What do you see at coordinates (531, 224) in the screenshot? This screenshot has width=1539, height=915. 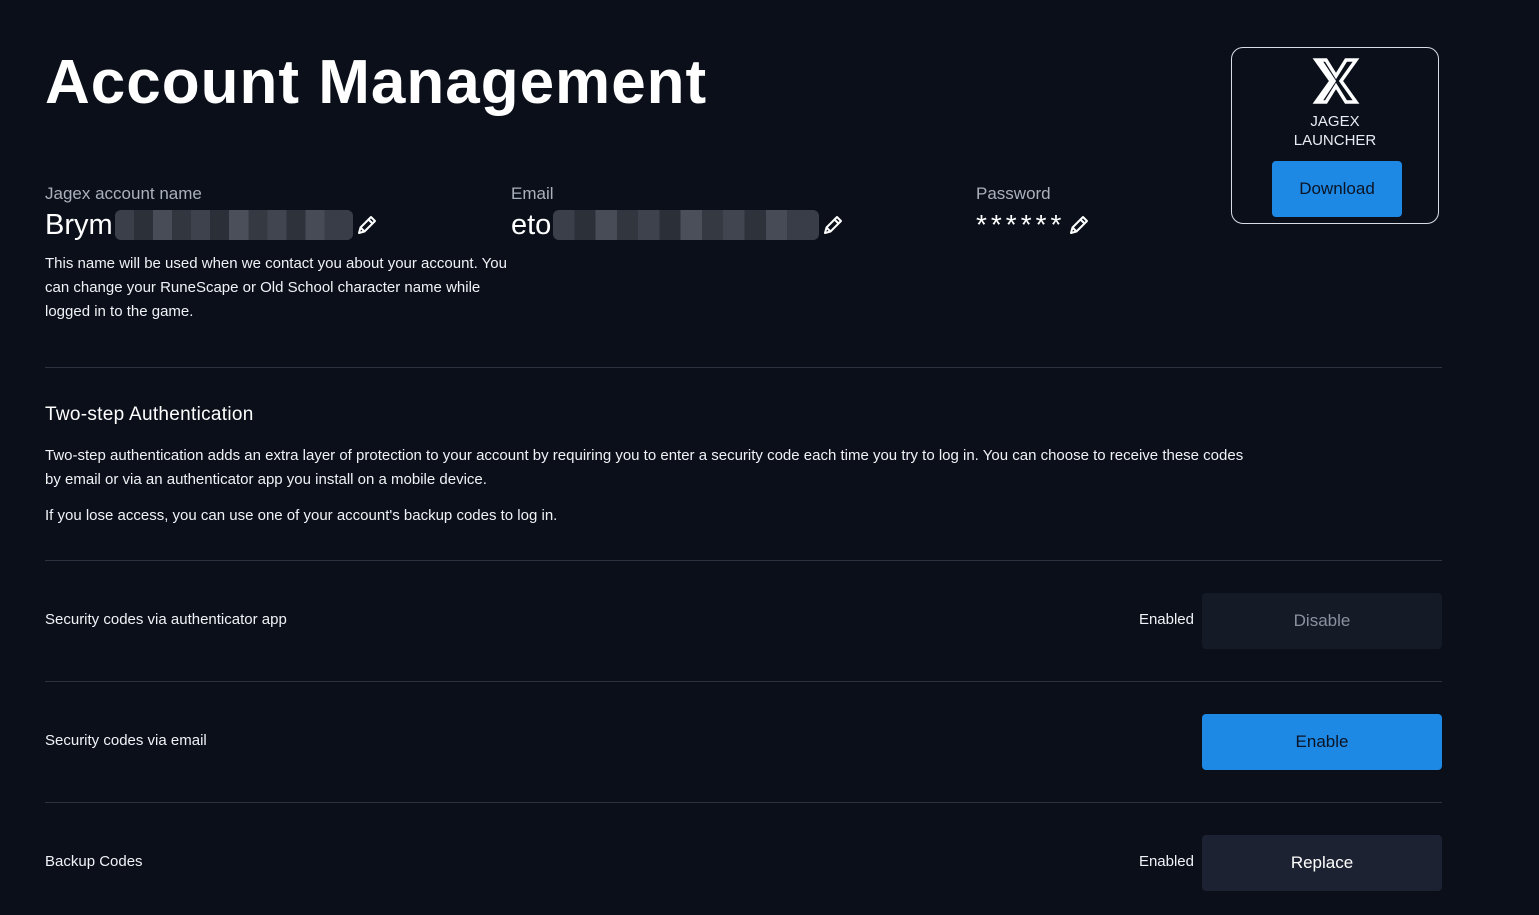 I see `email-value: eto` at bounding box center [531, 224].